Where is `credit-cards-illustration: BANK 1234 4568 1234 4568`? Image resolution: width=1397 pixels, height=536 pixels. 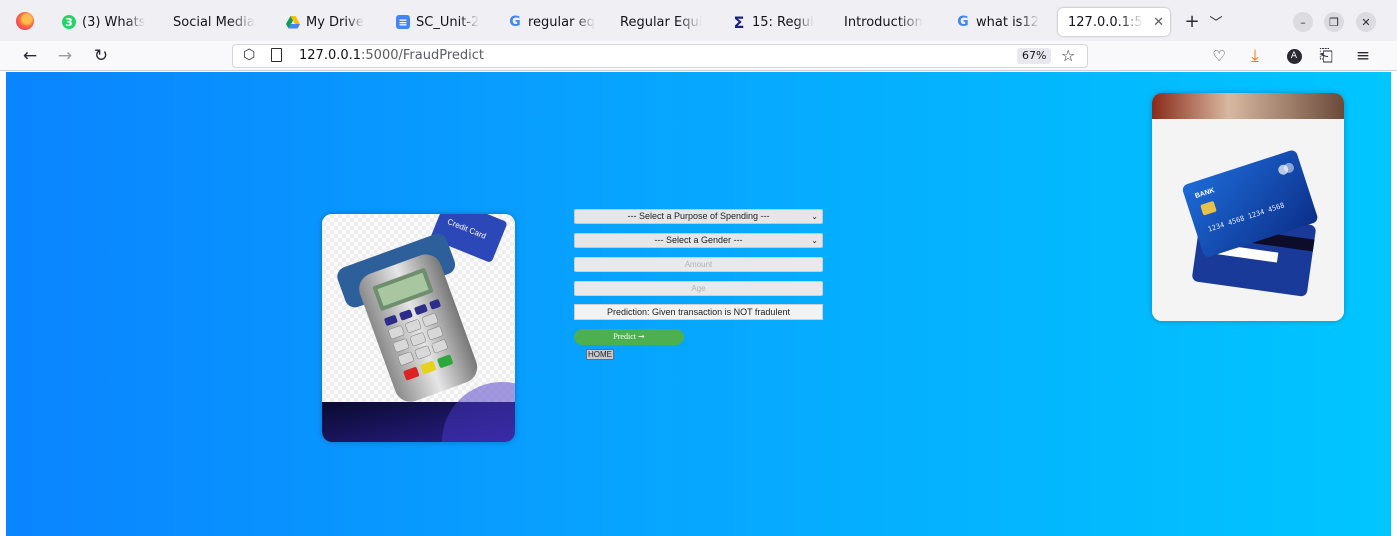 credit-cards-illustration: BANK 1234 4568 1234 4568 is located at coordinates (1248, 207).